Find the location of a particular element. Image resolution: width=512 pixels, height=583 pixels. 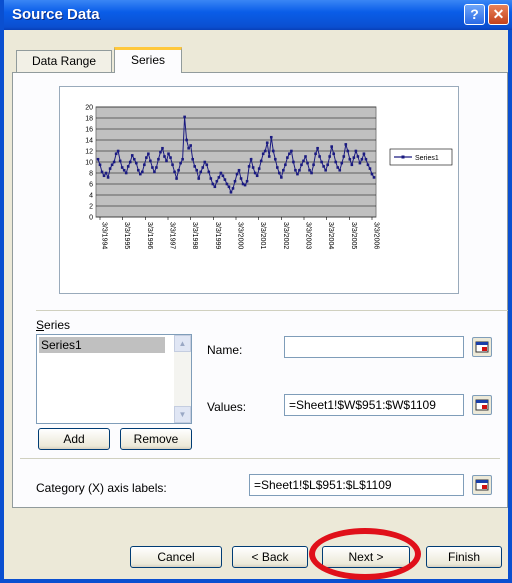

values-range-picker-button is located at coordinates (482, 405).